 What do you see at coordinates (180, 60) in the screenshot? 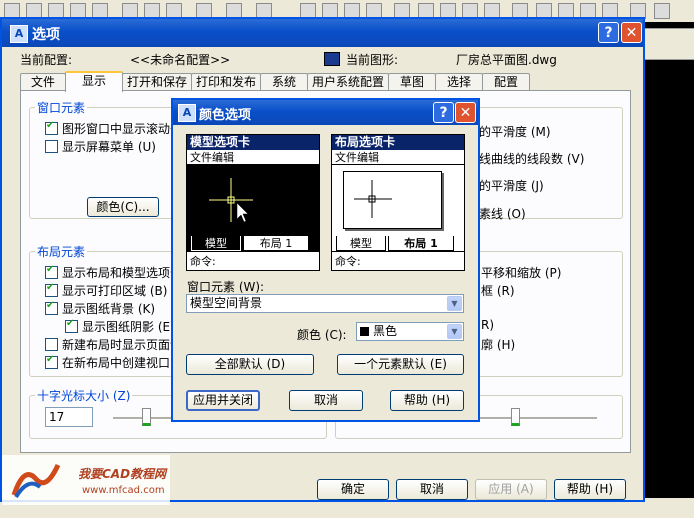
I see `current-config-value: <<未命名配置>>` at bounding box center [180, 60].